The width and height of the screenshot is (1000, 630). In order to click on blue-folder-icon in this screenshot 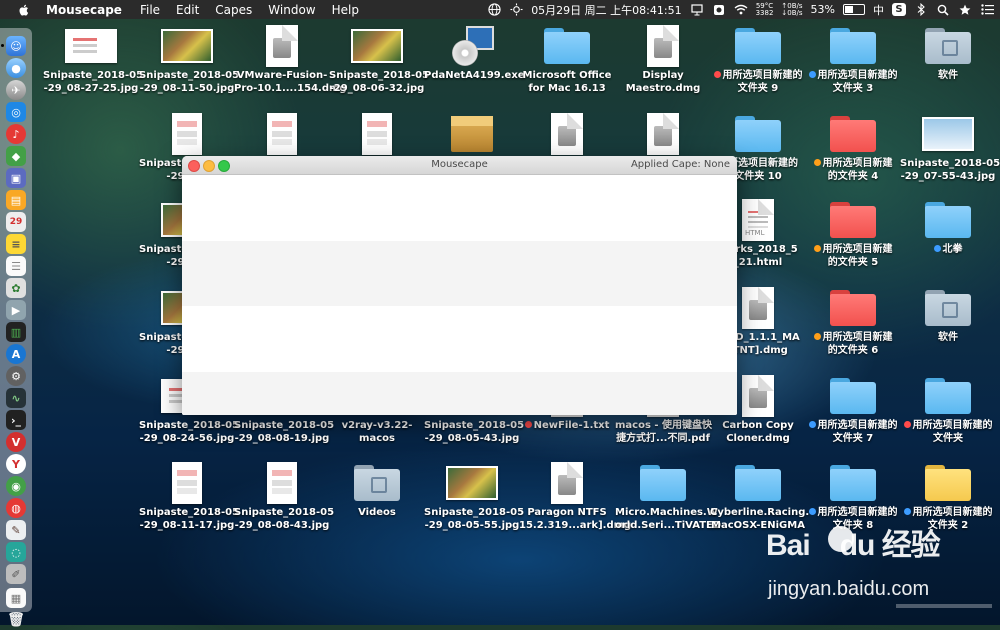, I will do `click(758, 134)`.